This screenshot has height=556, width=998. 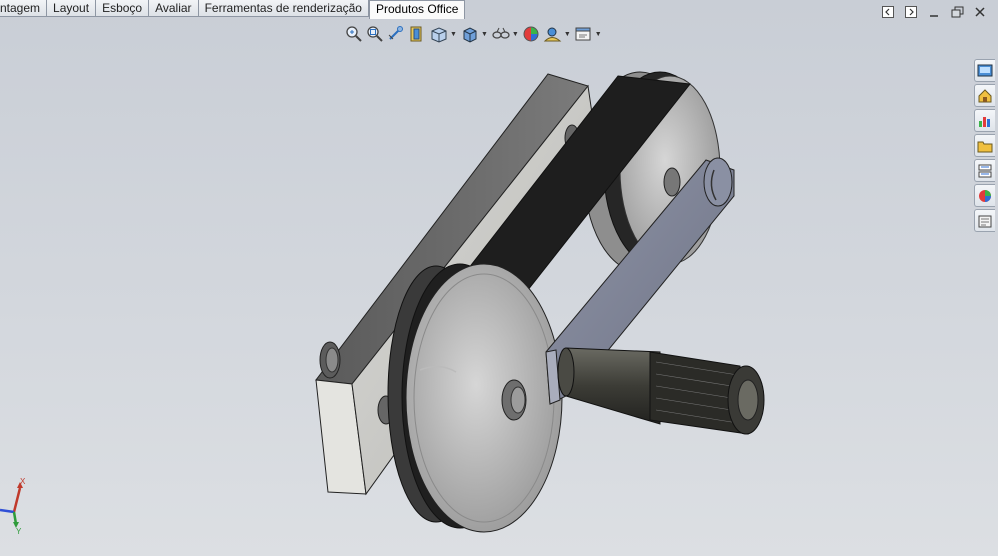 What do you see at coordinates (330, 360) in the screenshot?
I see `bolt-lower` at bounding box center [330, 360].